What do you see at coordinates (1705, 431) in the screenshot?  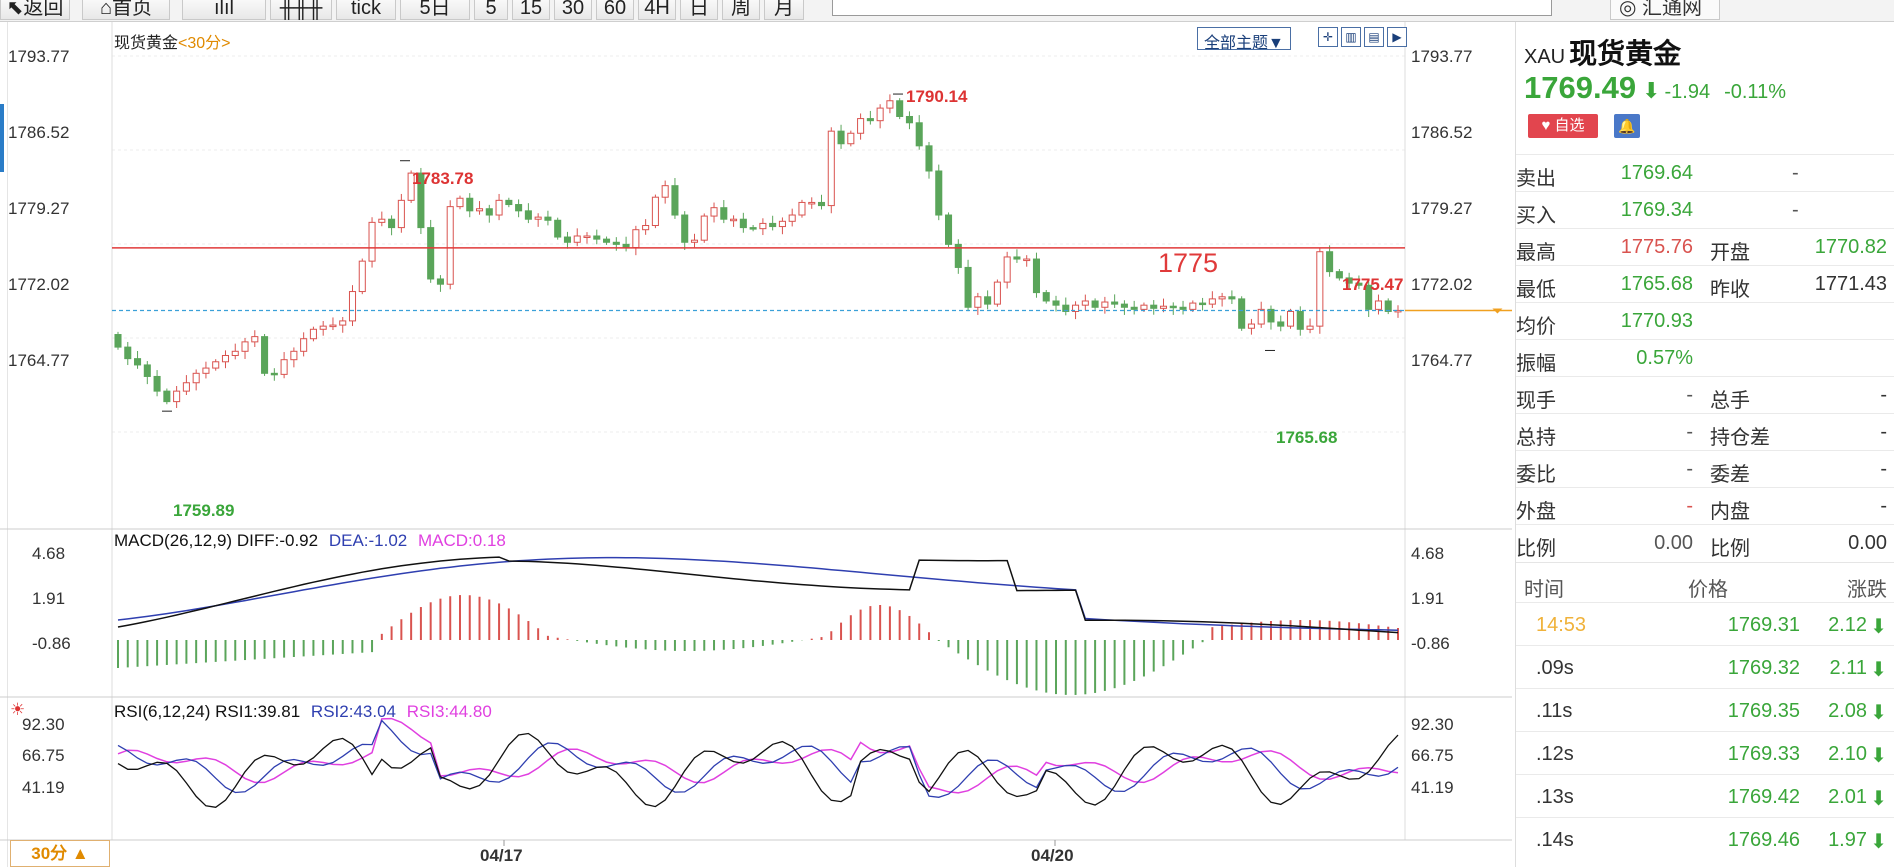 I see `quote-stat-row: 总持 - 持仓差 -` at bounding box center [1705, 431].